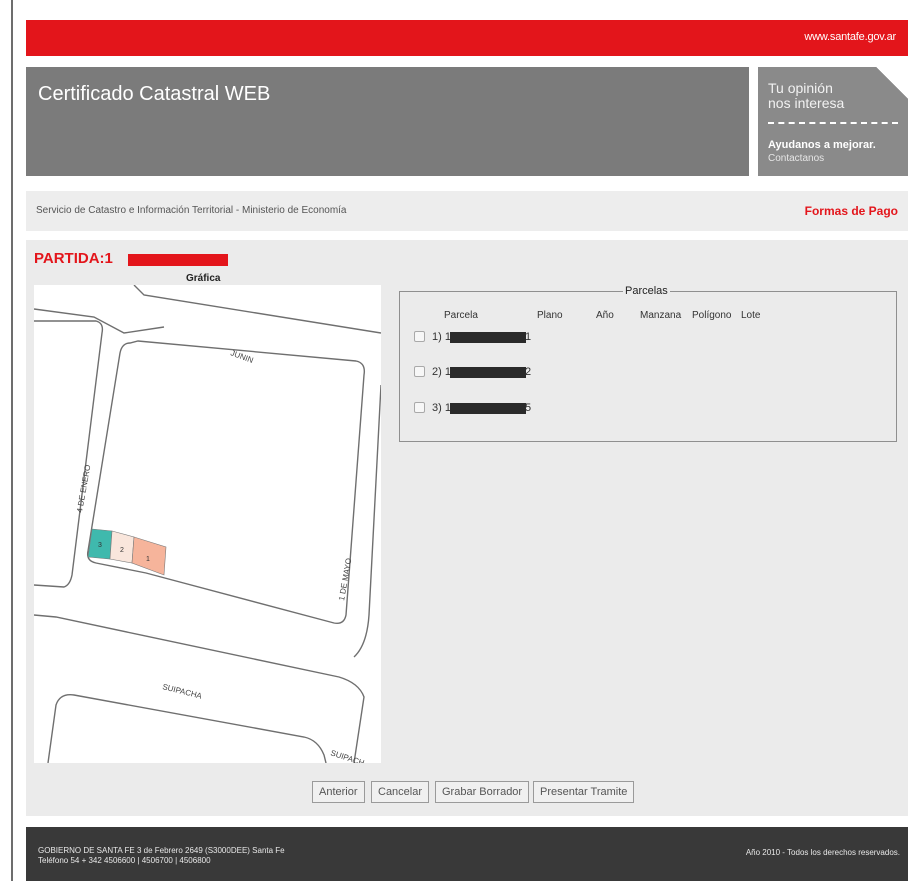  What do you see at coordinates (712, 315) in the screenshot?
I see `column-header-poligono: Polígono` at bounding box center [712, 315].